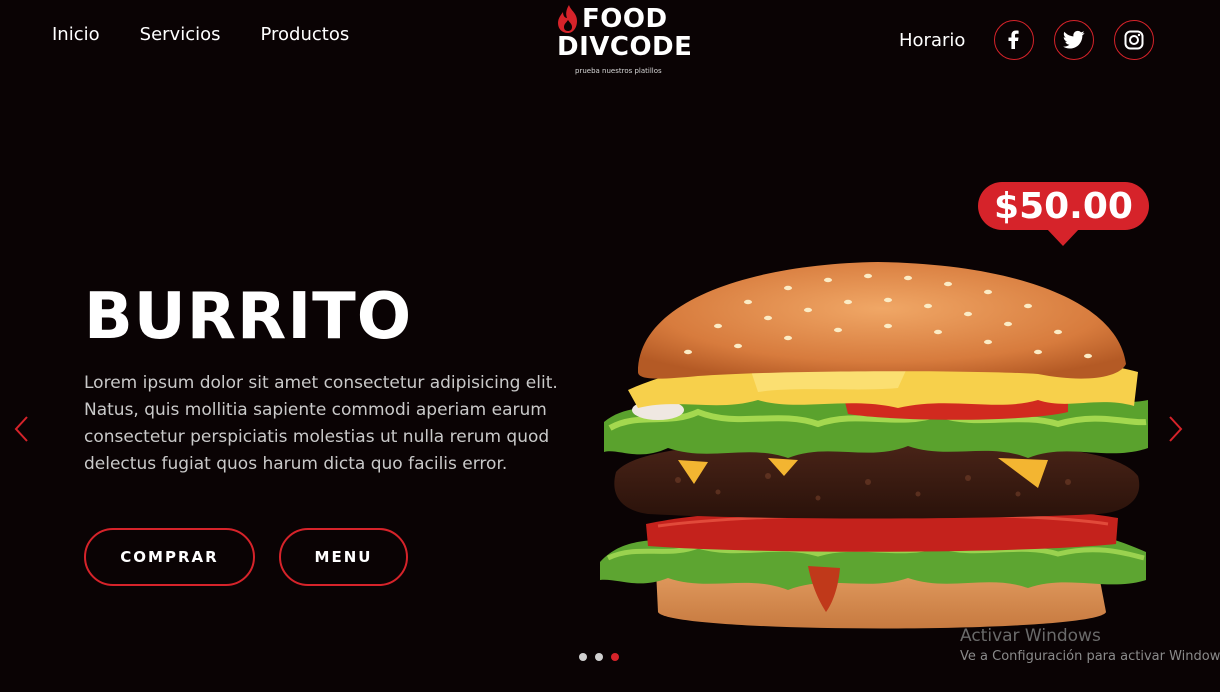  What do you see at coordinates (567, 19) in the screenshot?
I see `flame-icon` at bounding box center [567, 19].